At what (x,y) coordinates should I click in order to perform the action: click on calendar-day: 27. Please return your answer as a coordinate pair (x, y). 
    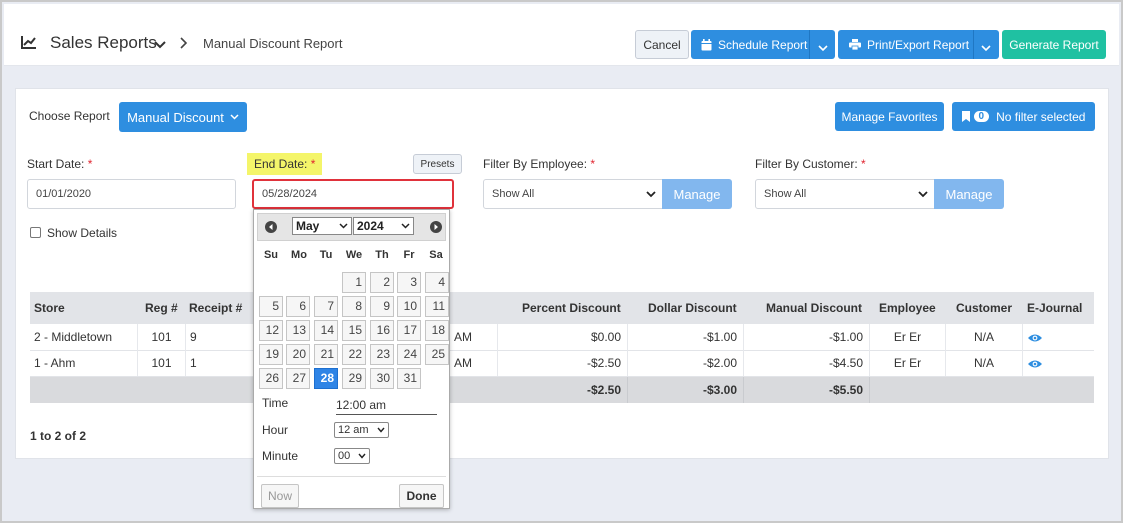
    Looking at the image, I should click on (298, 378).